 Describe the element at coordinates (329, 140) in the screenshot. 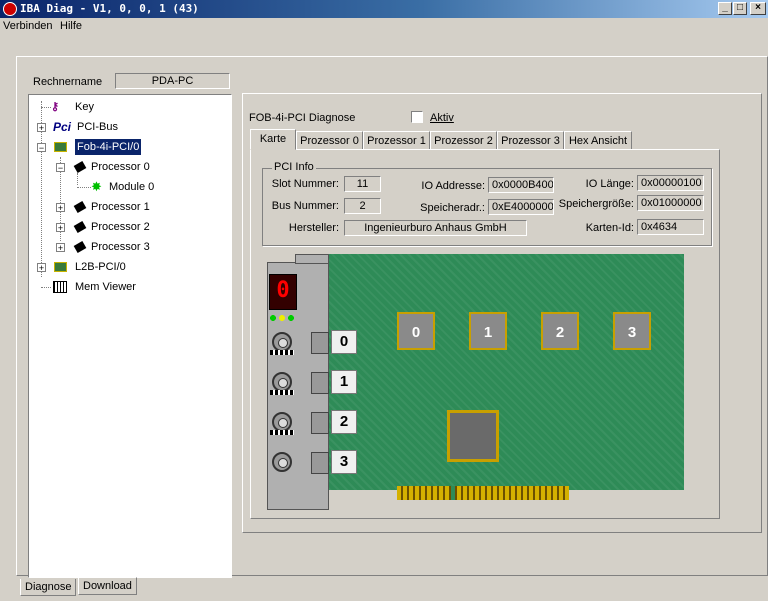

I see `tab-prozessor-0: Prozessor 0` at that location.